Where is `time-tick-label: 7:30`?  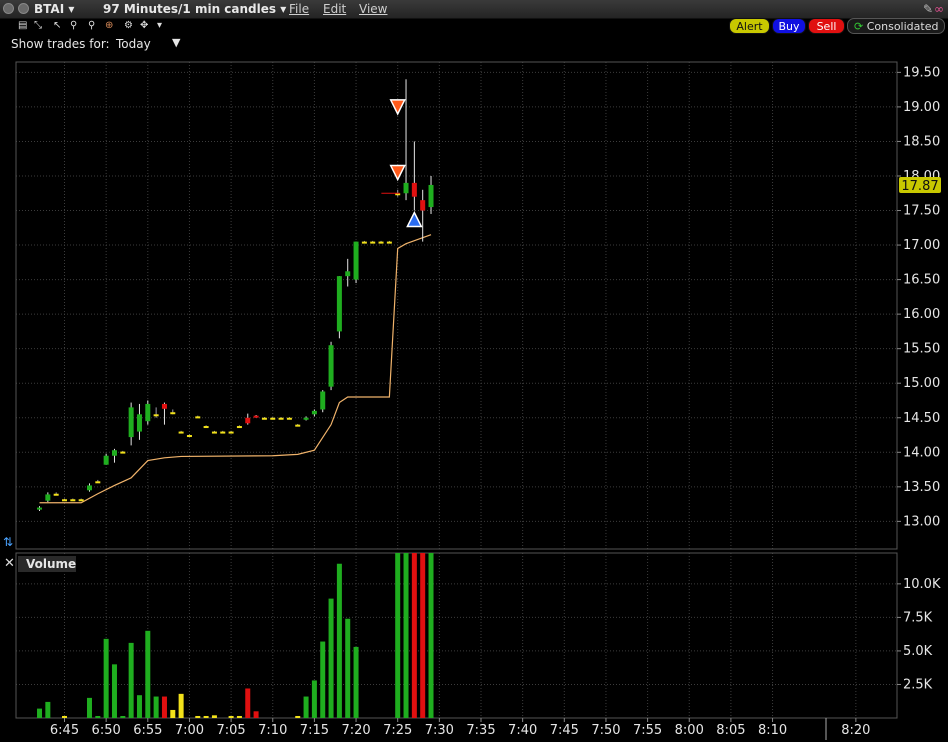
time-tick-label: 7:30 is located at coordinates (439, 730).